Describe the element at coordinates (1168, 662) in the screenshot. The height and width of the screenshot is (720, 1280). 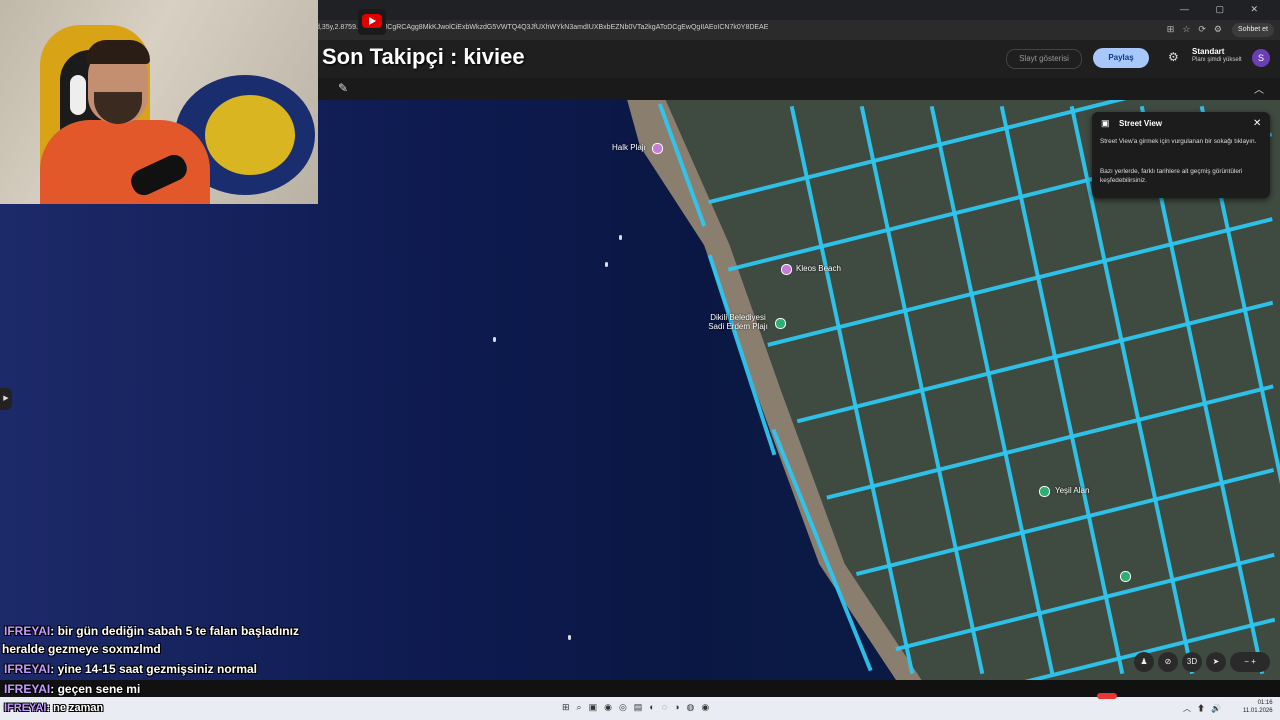
I see `layers-off-icon: ⊘` at that location.